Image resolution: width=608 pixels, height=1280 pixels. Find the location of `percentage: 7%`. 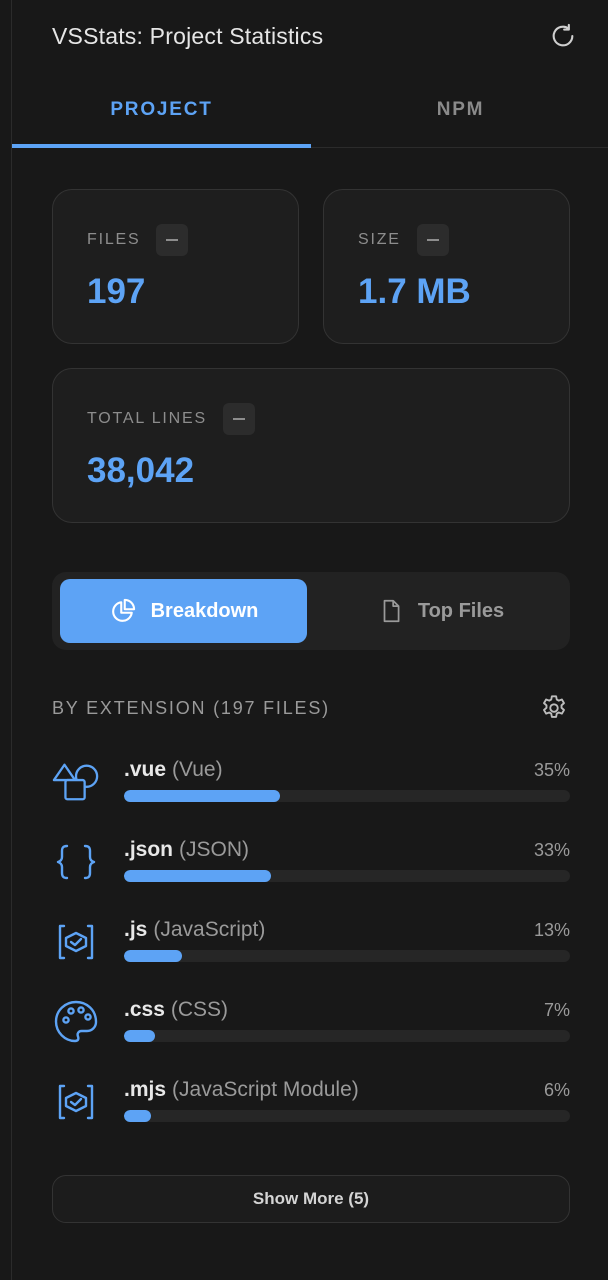

percentage: 7% is located at coordinates (556, 1010).